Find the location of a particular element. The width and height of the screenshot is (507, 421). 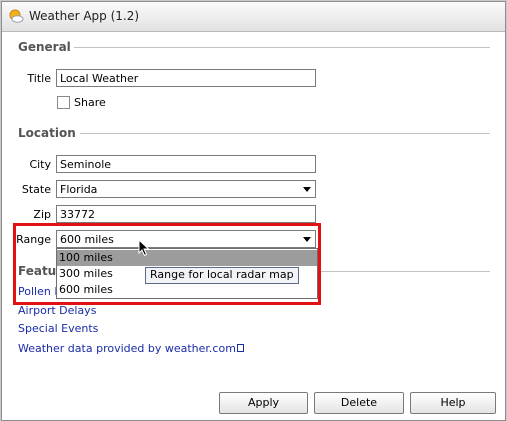

state-select: Florida is located at coordinates (186, 189).